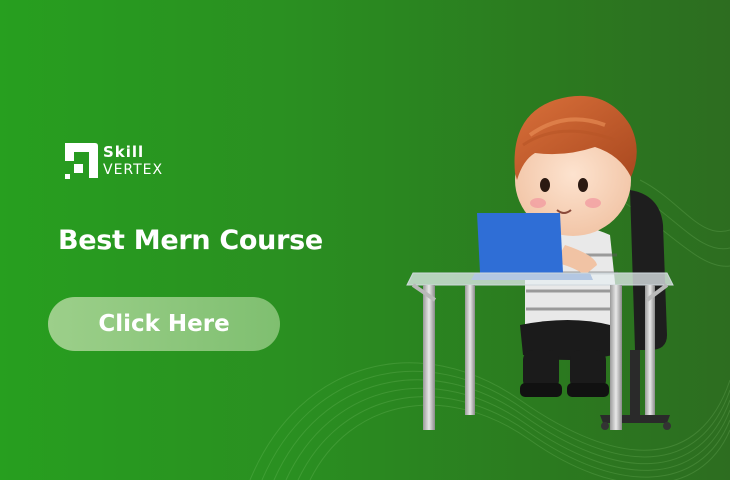 The image size is (730, 480). Describe the element at coordinates (133, 170) in the screenshot. I see `brand-name-vertex: VERTEX` at that location.